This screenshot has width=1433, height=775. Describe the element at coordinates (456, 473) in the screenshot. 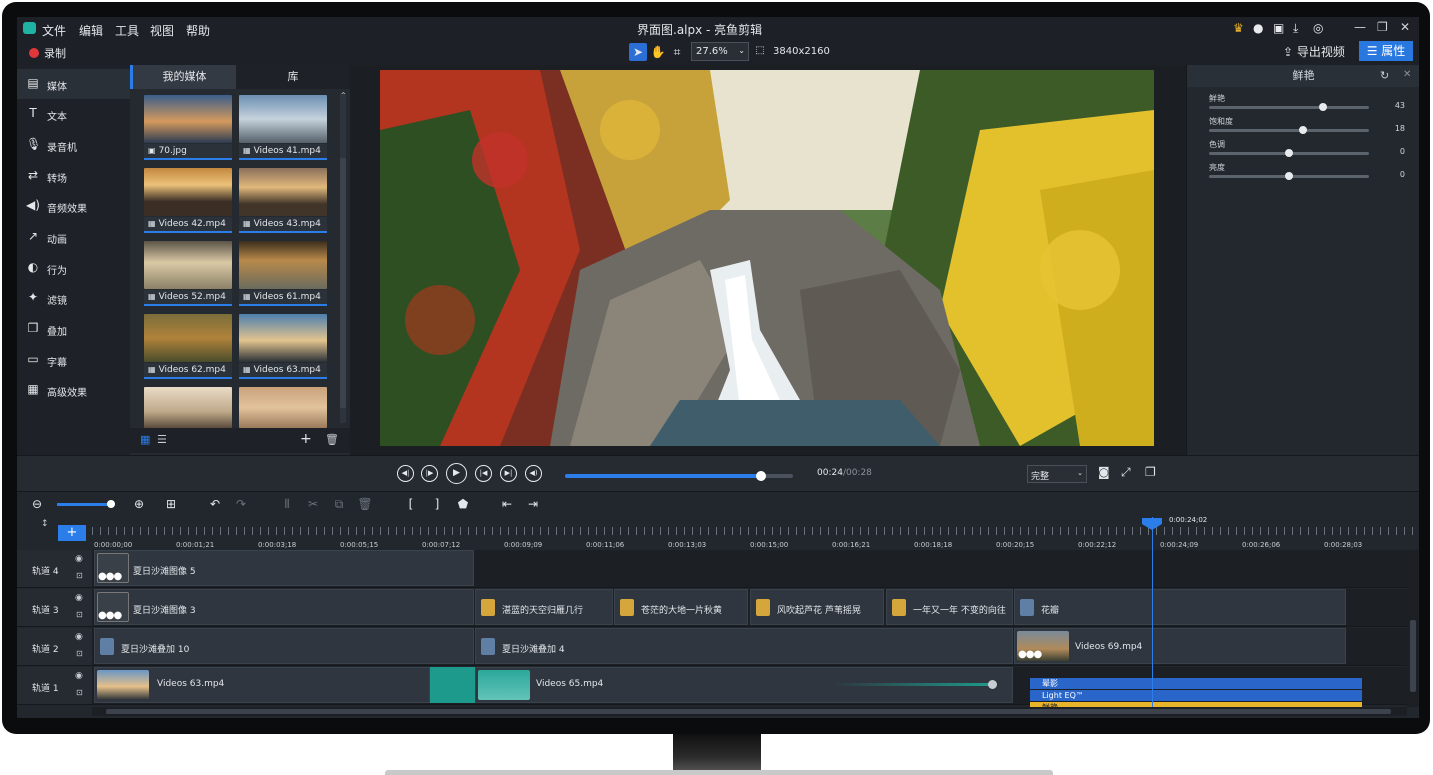

I see `play-icon: ▶` at that location.